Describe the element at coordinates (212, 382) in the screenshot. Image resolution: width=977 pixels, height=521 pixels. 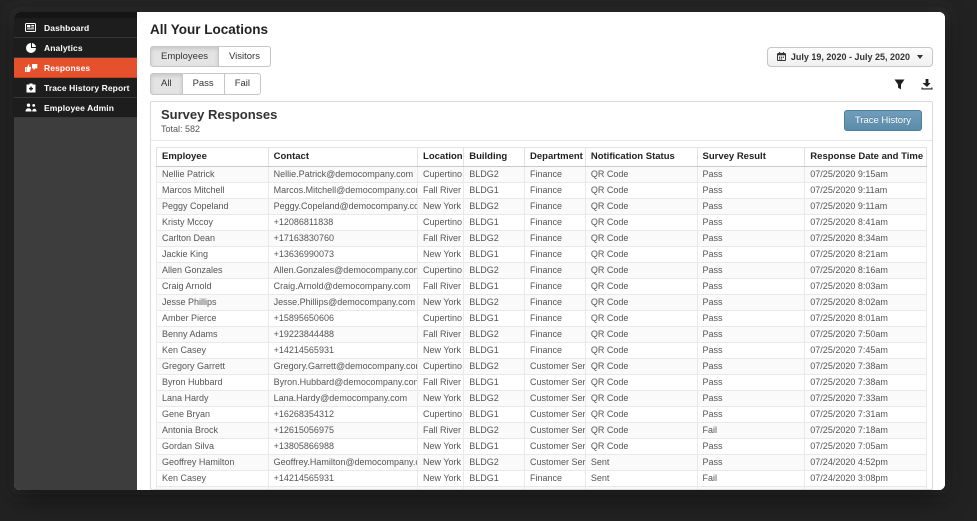
I see `table-cell: Byron Hubbard` at that location.